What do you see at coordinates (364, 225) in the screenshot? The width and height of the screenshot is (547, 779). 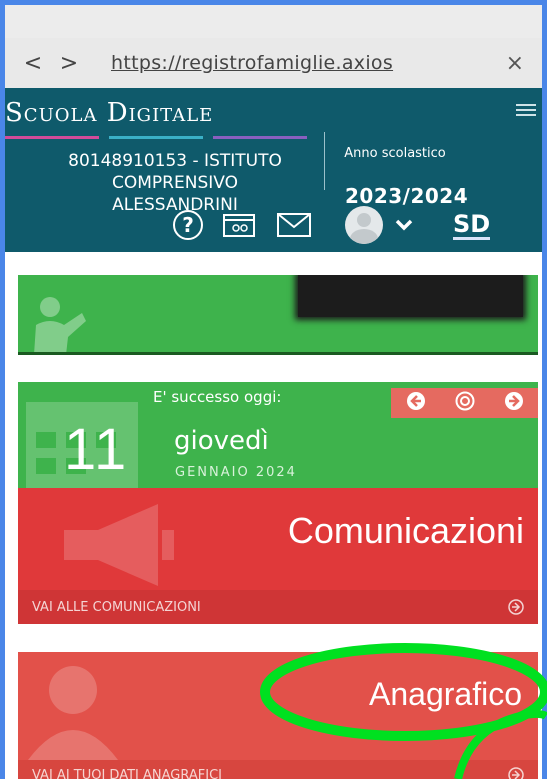 I see `user-avatar` at bounding box center [364, 225].